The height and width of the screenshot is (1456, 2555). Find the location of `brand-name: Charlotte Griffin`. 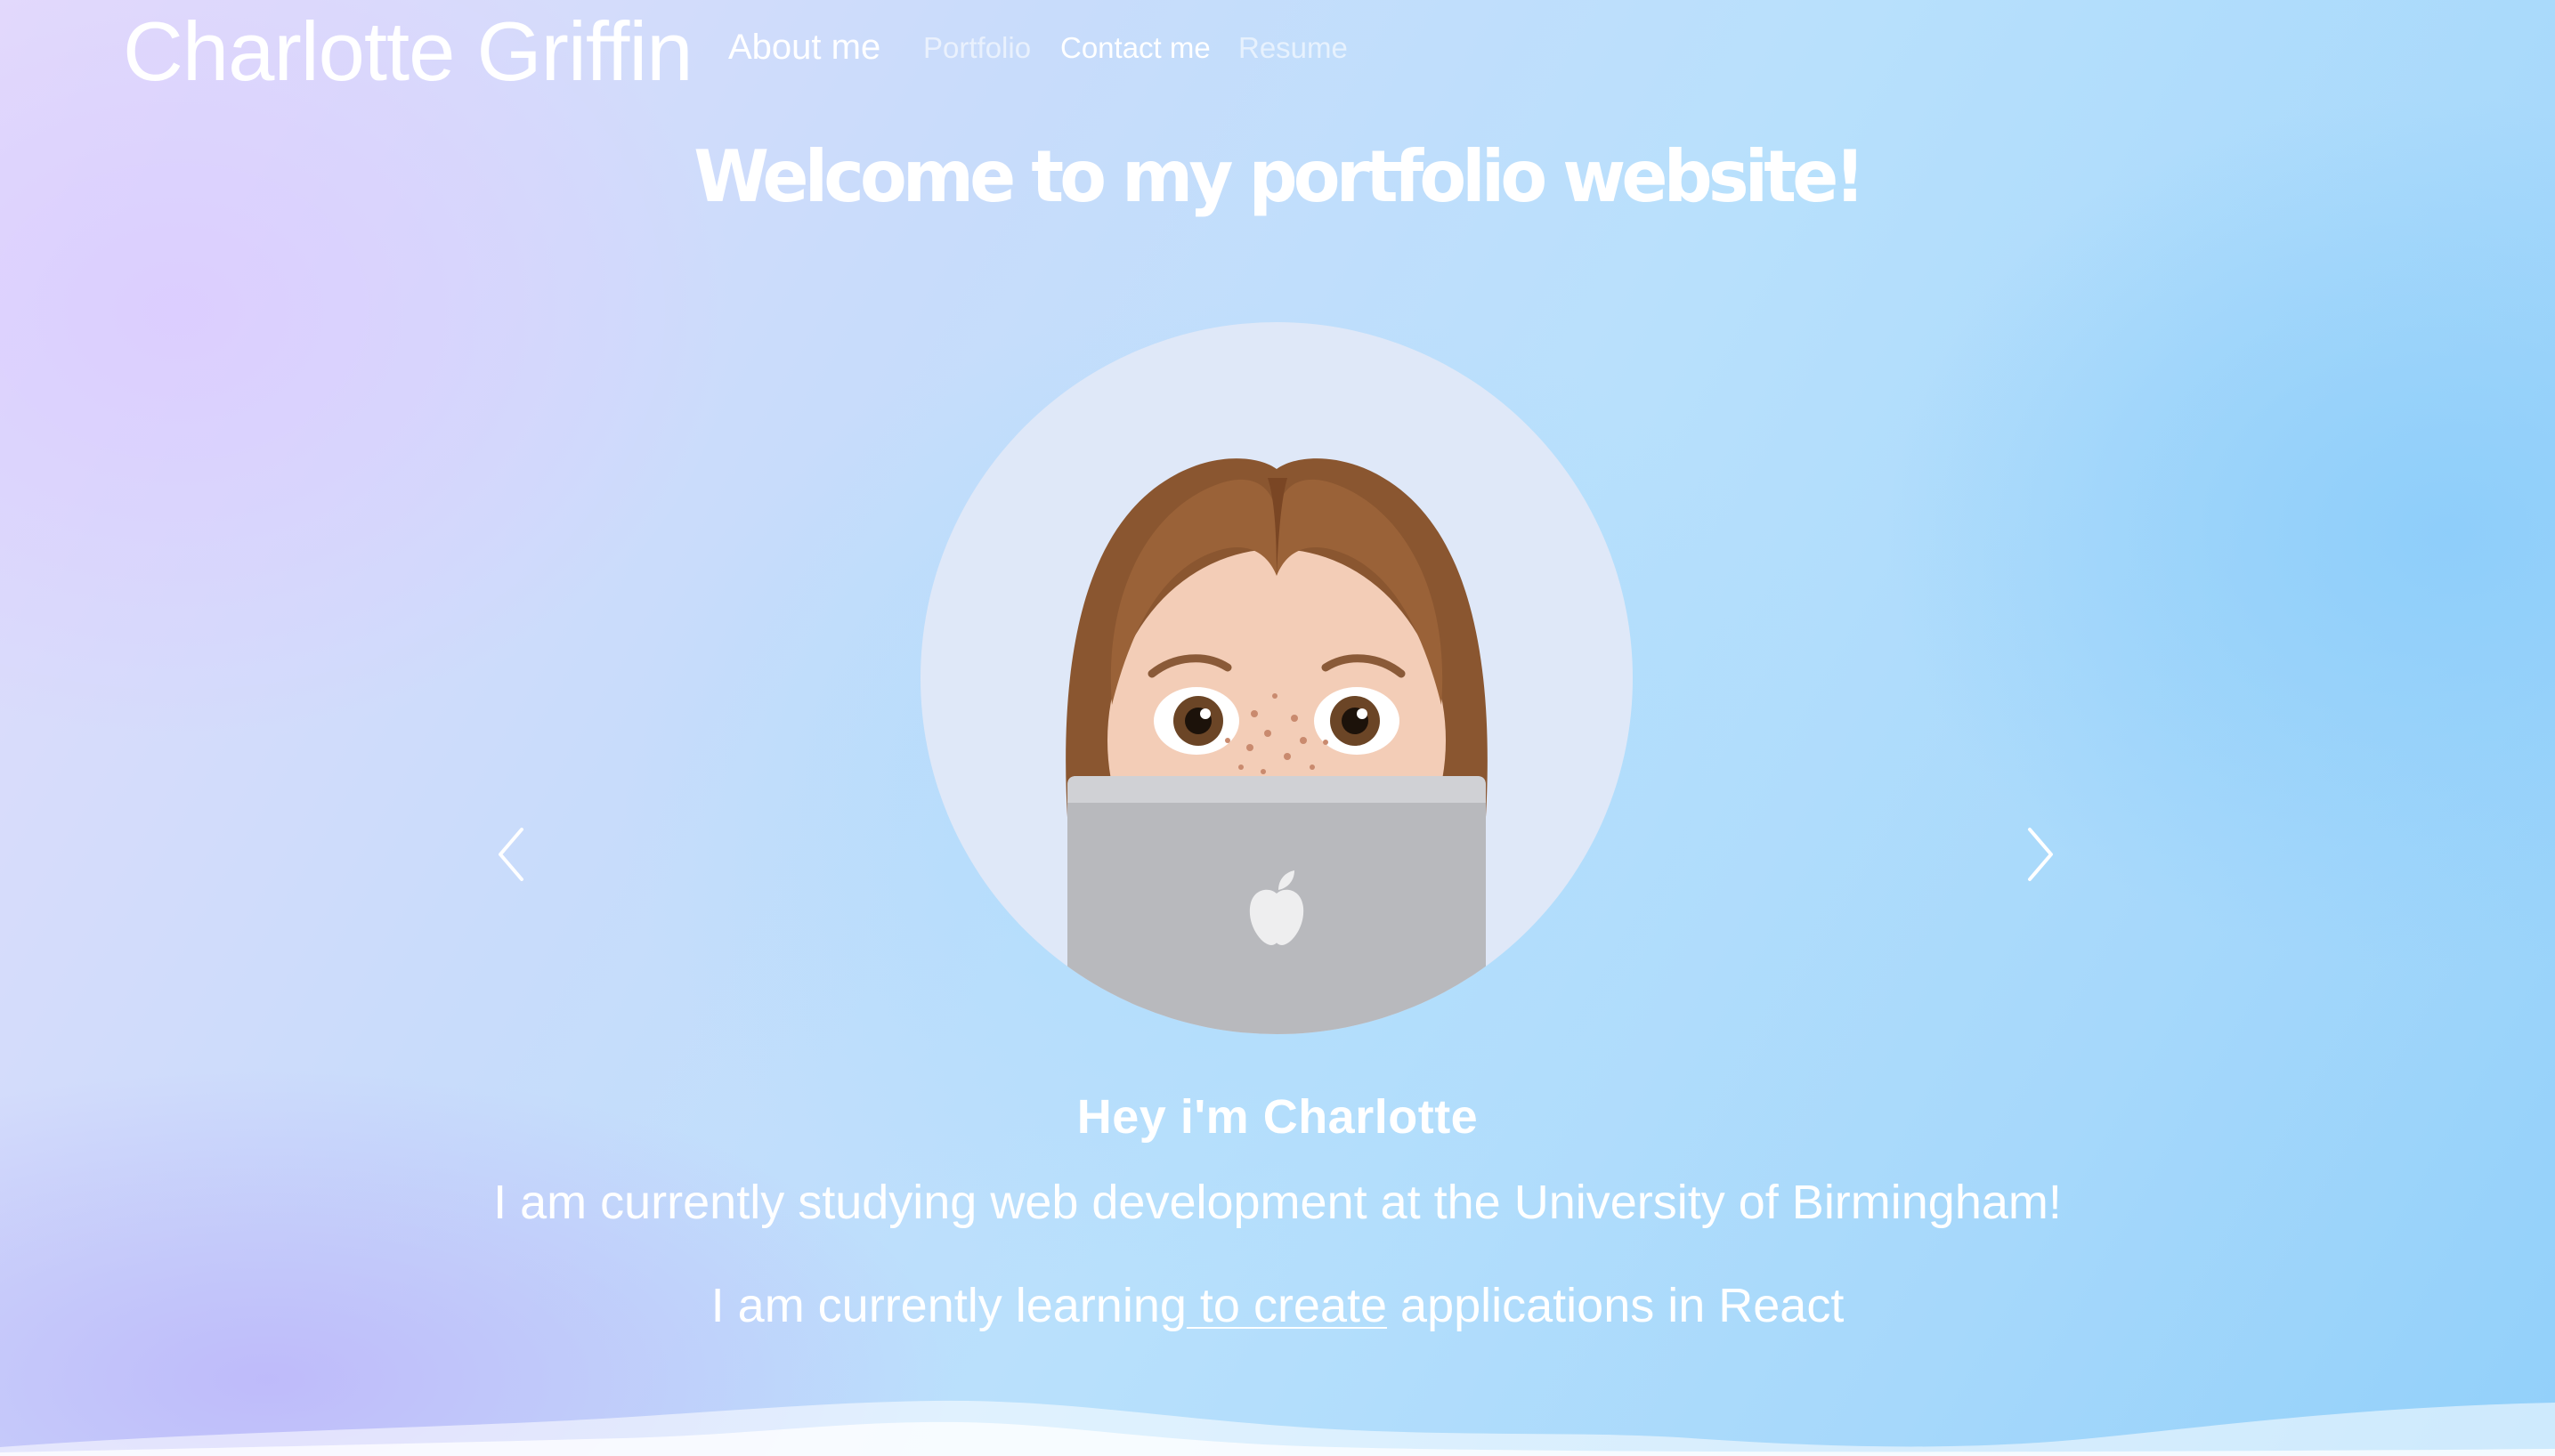

brand-name: Charlotte Griffin is located at coordinates (408, 52).